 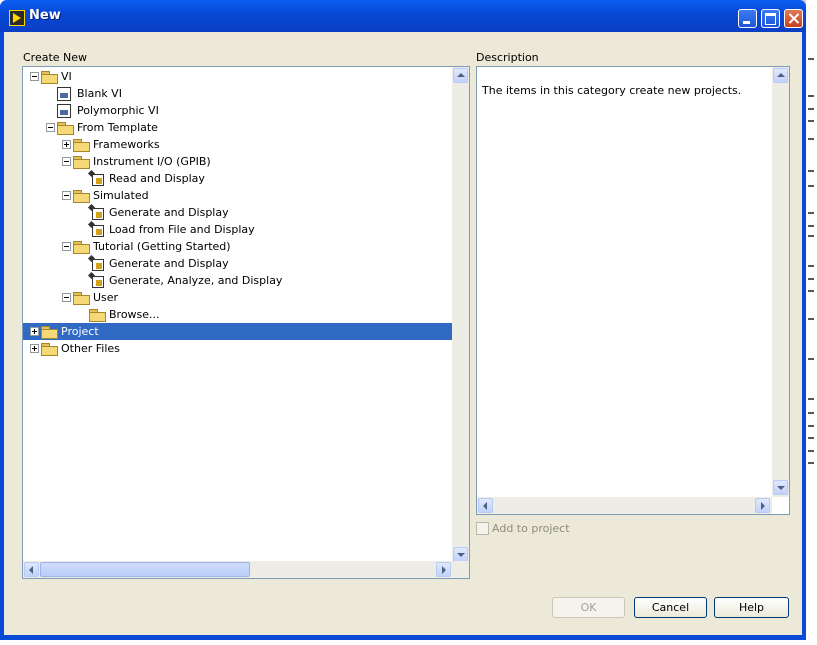 I want to click on tree-item-label: Frameworks, so click(x=126, y=144).